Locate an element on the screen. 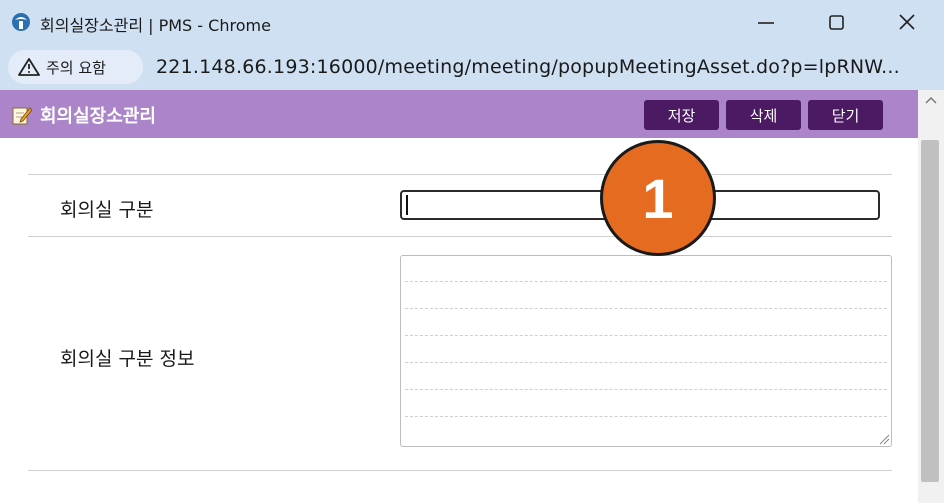 The width and height of the screenshot is (944, 503). security-warning-label: 주의 요함 is located at coordinates (76, 68).